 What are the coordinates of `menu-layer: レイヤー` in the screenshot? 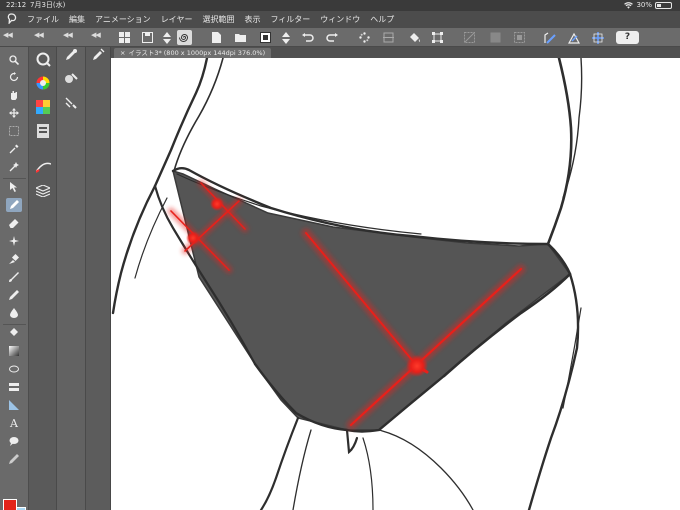 It's located at (177, 19).